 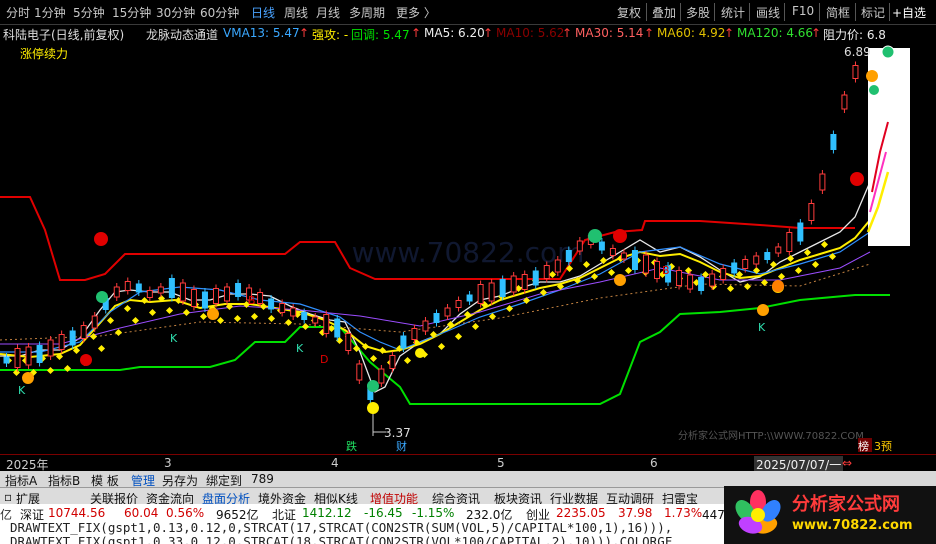 I want to click on period-tab-30min: 30分钟, so click(x=175, y=12).